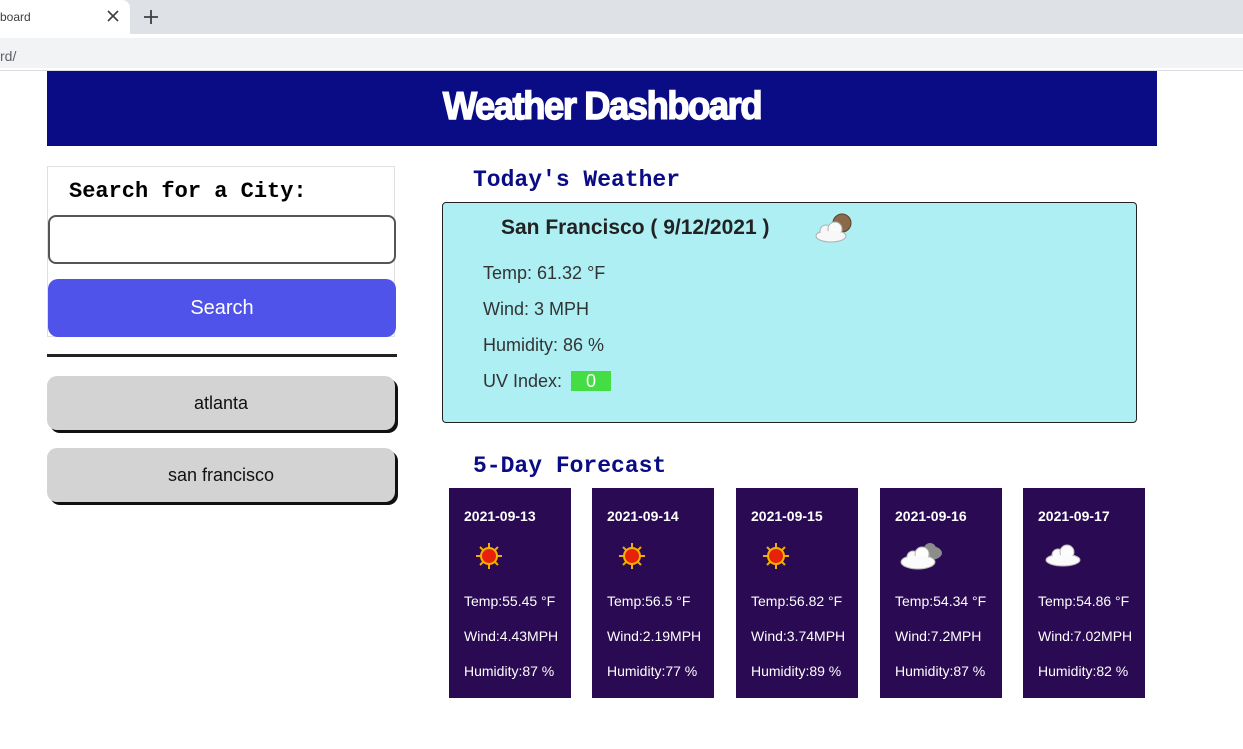 This screenshot has height=749, width=1243. What do you see at coordinates (798, 636) in the screenshot?
I see `forecast-wind: Wind:3.74MPH` at bounding box center [798, 636].